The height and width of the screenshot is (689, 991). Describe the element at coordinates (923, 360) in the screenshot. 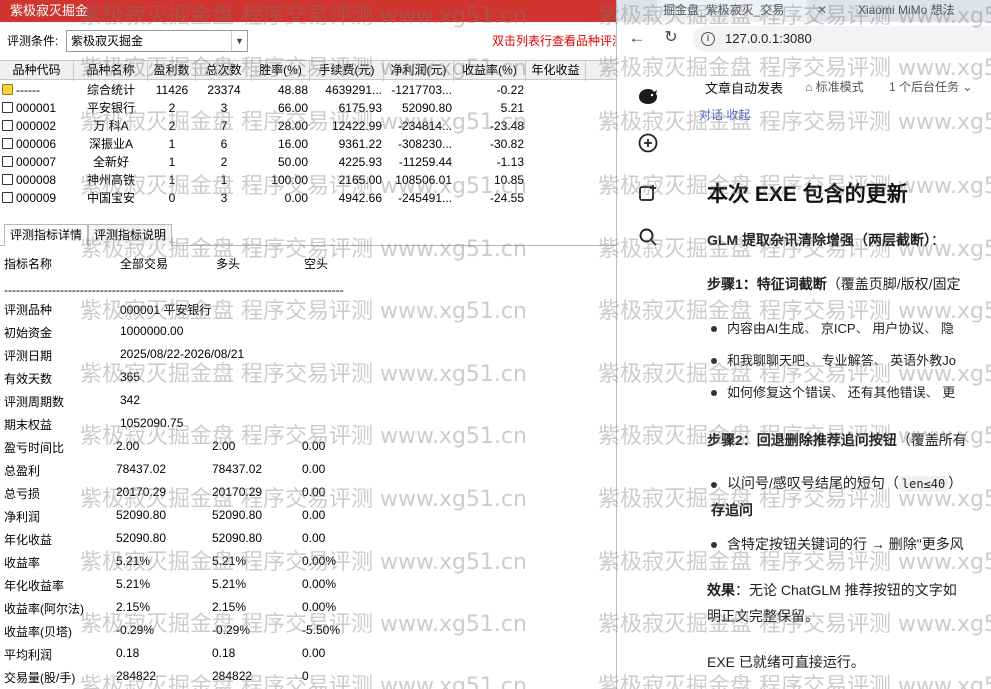

I see `bullet-term: 英语外教Jo` at that location.